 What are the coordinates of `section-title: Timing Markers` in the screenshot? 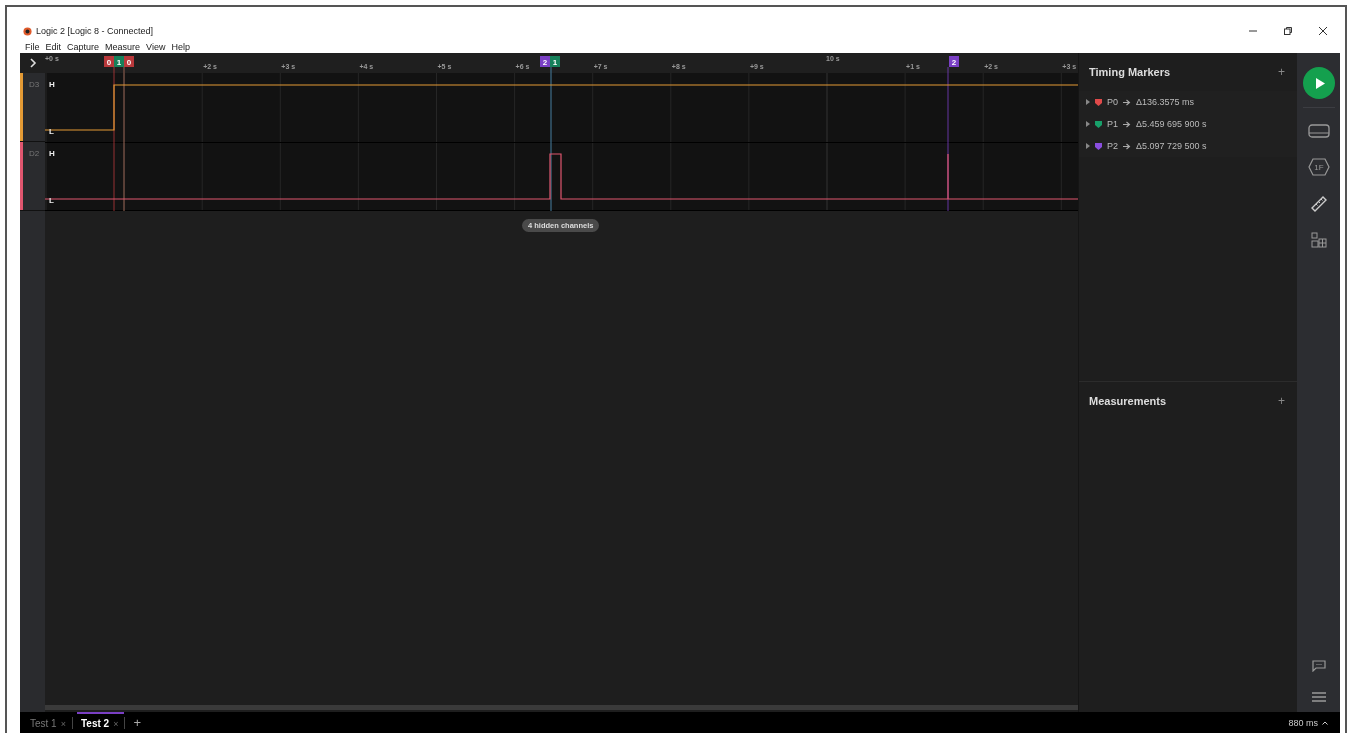 It's located at (1130, 72).